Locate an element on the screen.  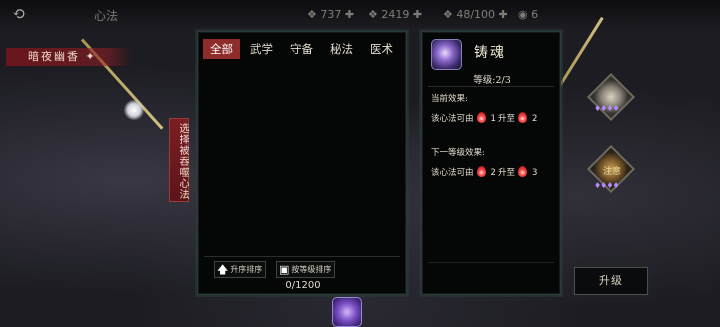
figure-label: 注意 is located at coordinates (612, 172).